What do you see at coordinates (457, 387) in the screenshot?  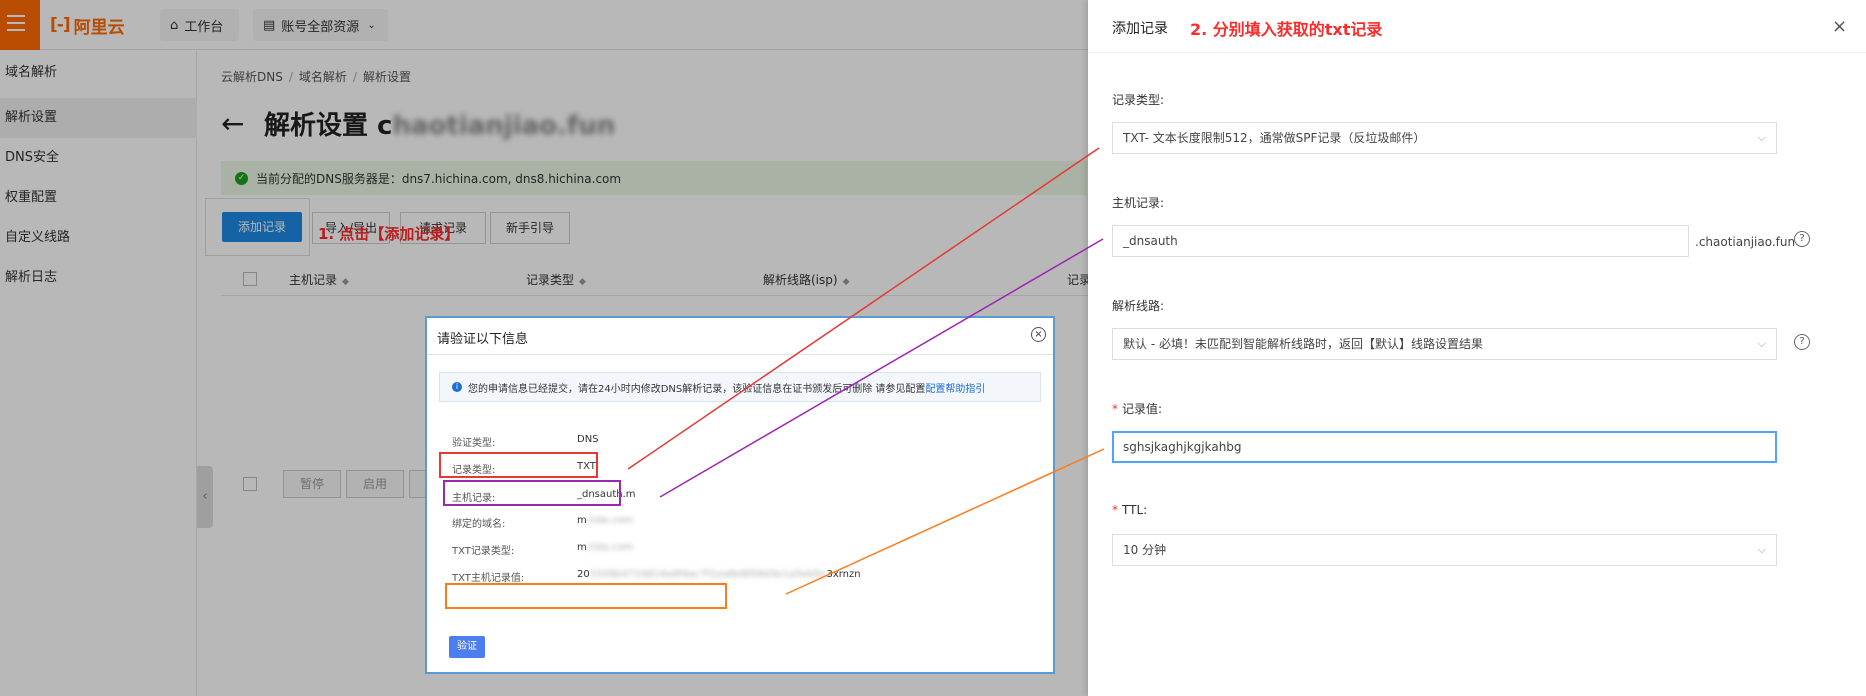 I see `info-icon: i` at bounding box center [457, 387].